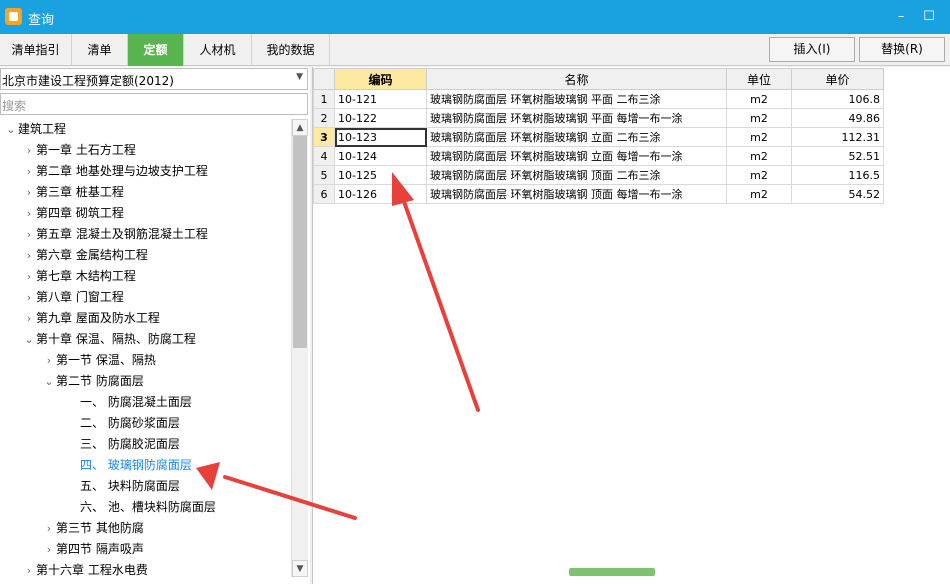 The width and height of the screenshot is (950, 584). What do you see at coordinates (380, 137) in the screenshot?
I see `cell-code: 10-123` at bounding box center [380, 137].